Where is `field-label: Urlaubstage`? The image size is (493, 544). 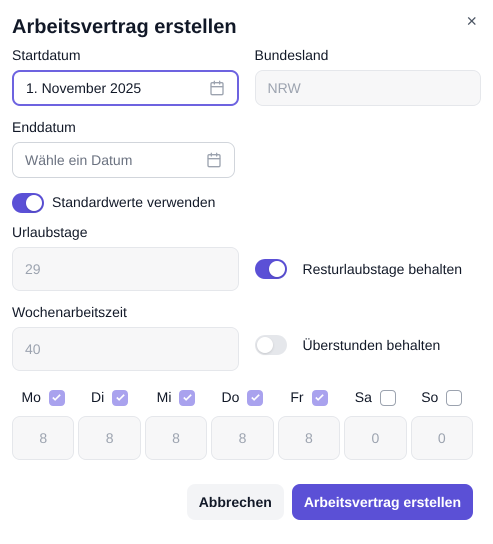
field-label: Urlaubstage is located at coordinates (50, 232).